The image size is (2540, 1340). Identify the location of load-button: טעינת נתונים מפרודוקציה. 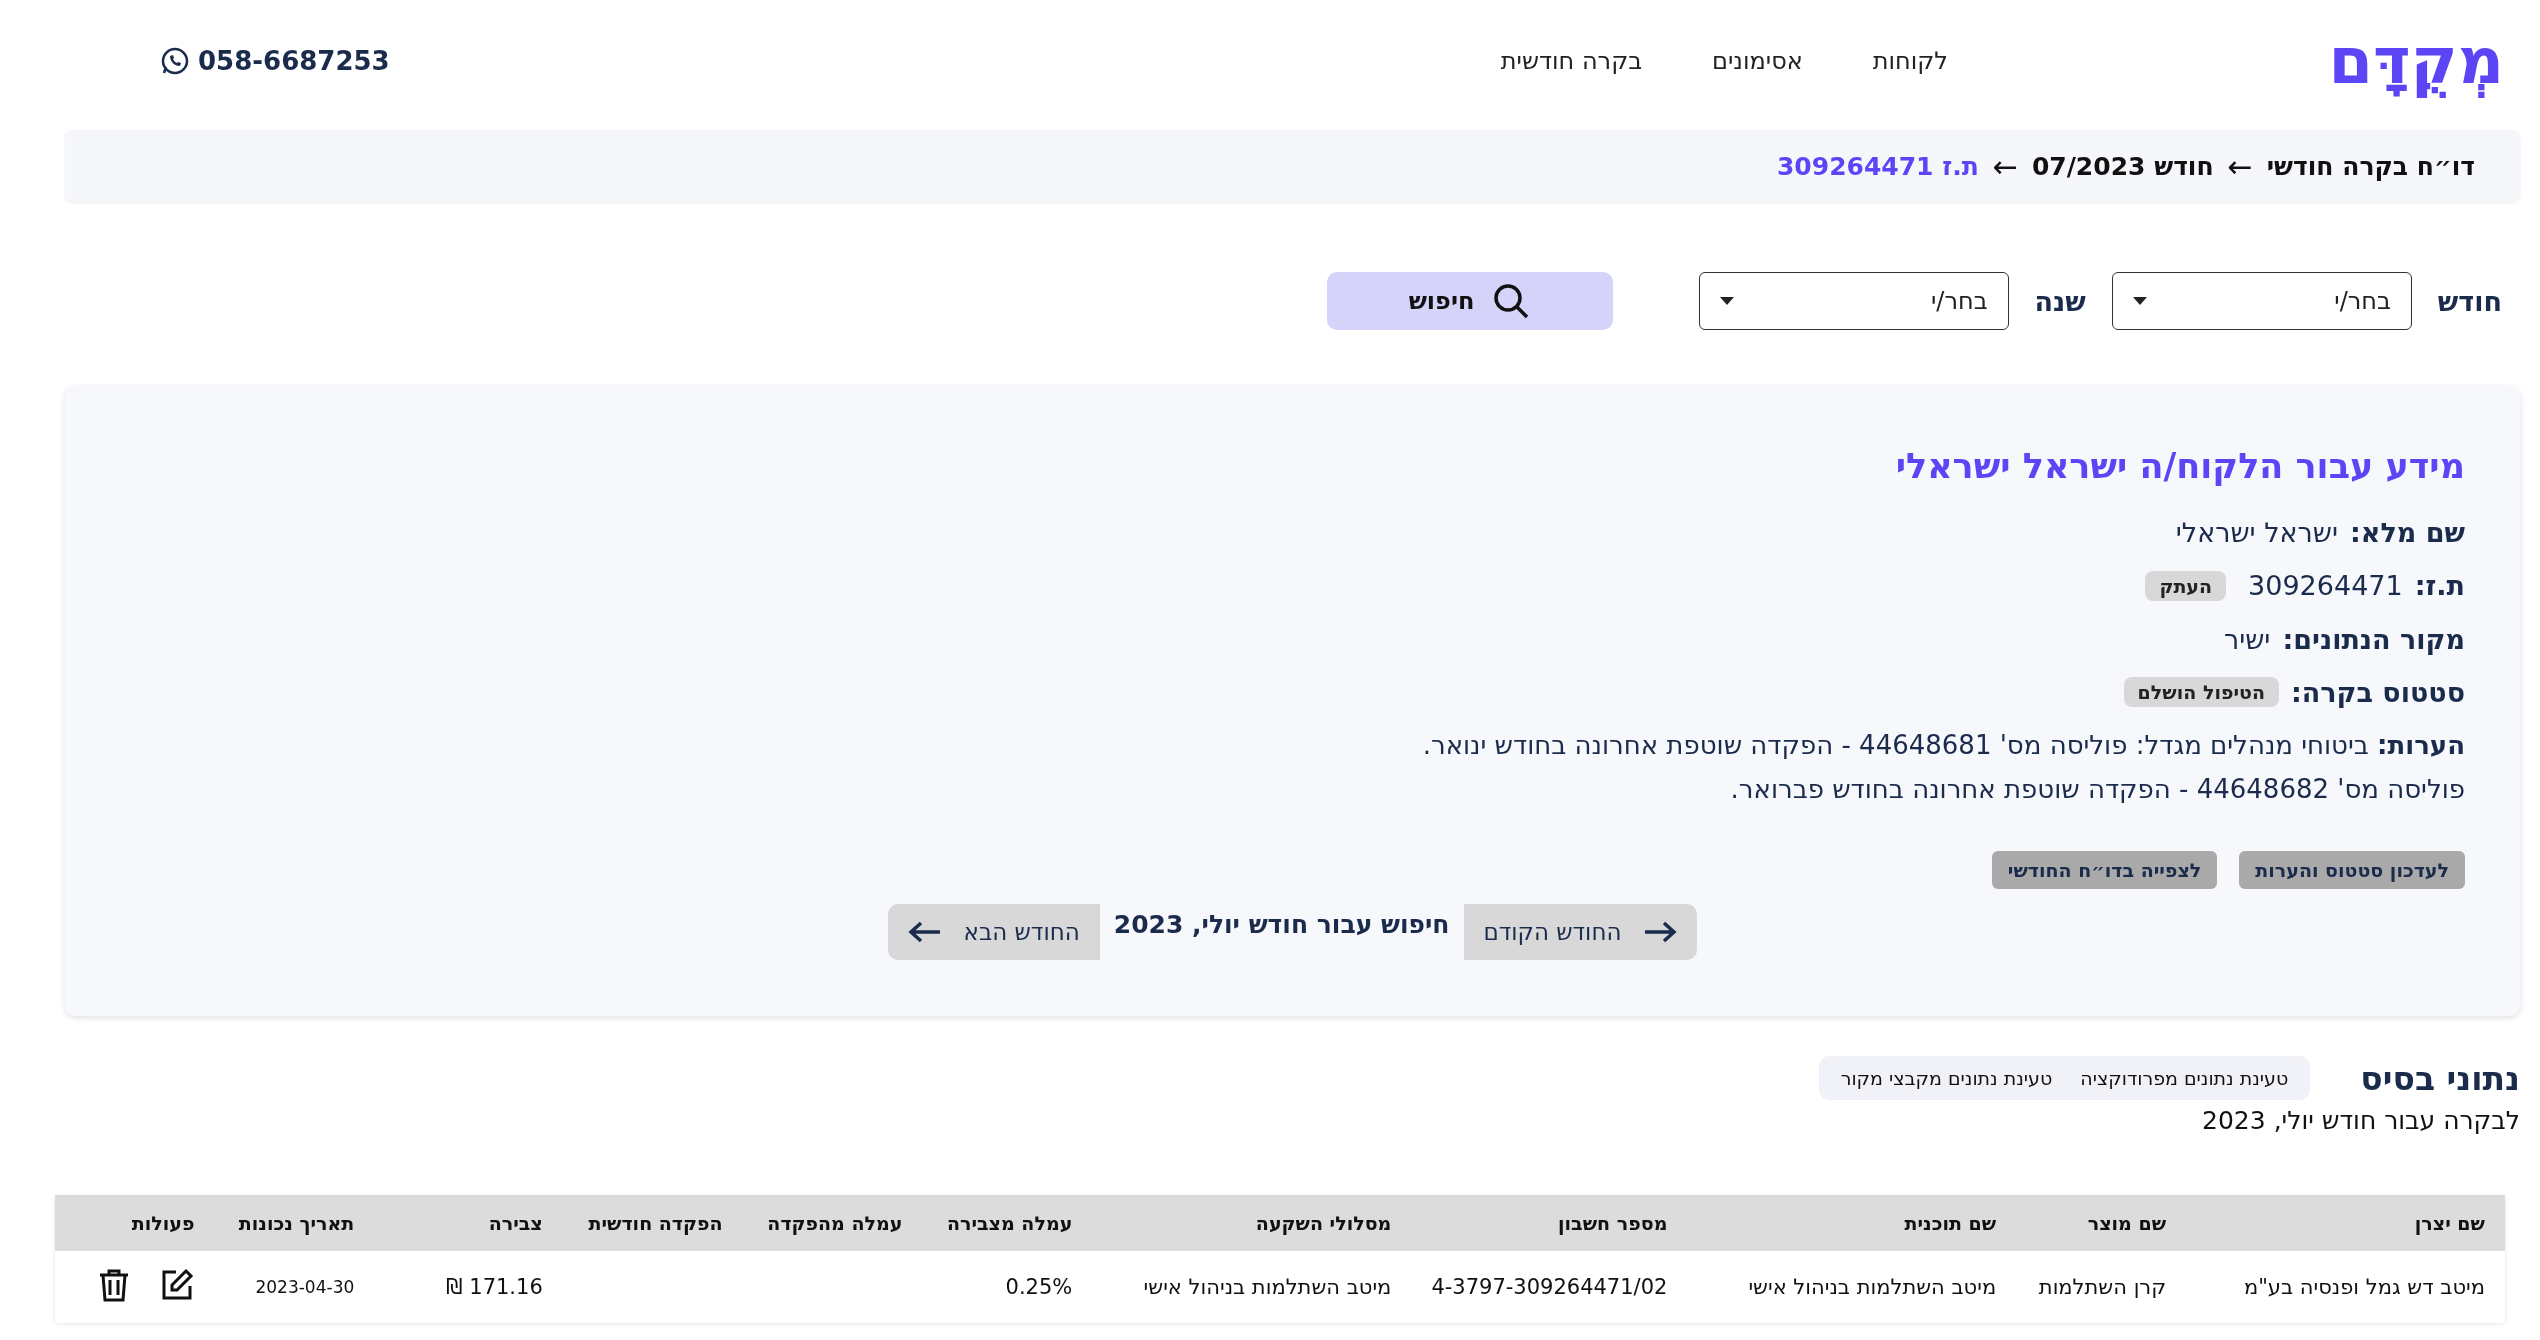
(2184, 1078).